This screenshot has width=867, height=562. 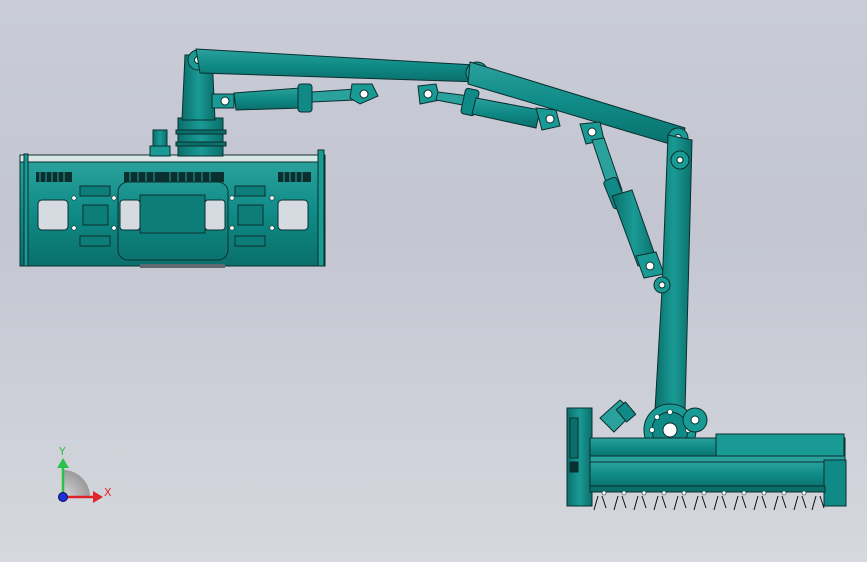 I want to click on main-boom, so click(x=342, y=66).